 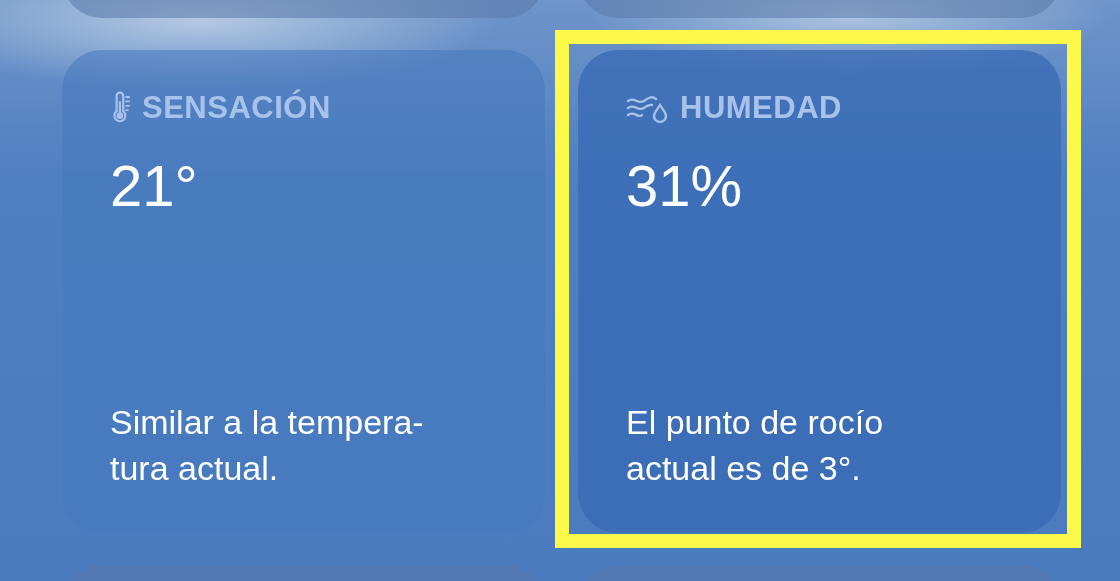 I want to click on thermometer-icon, so click(x=121, y=108).